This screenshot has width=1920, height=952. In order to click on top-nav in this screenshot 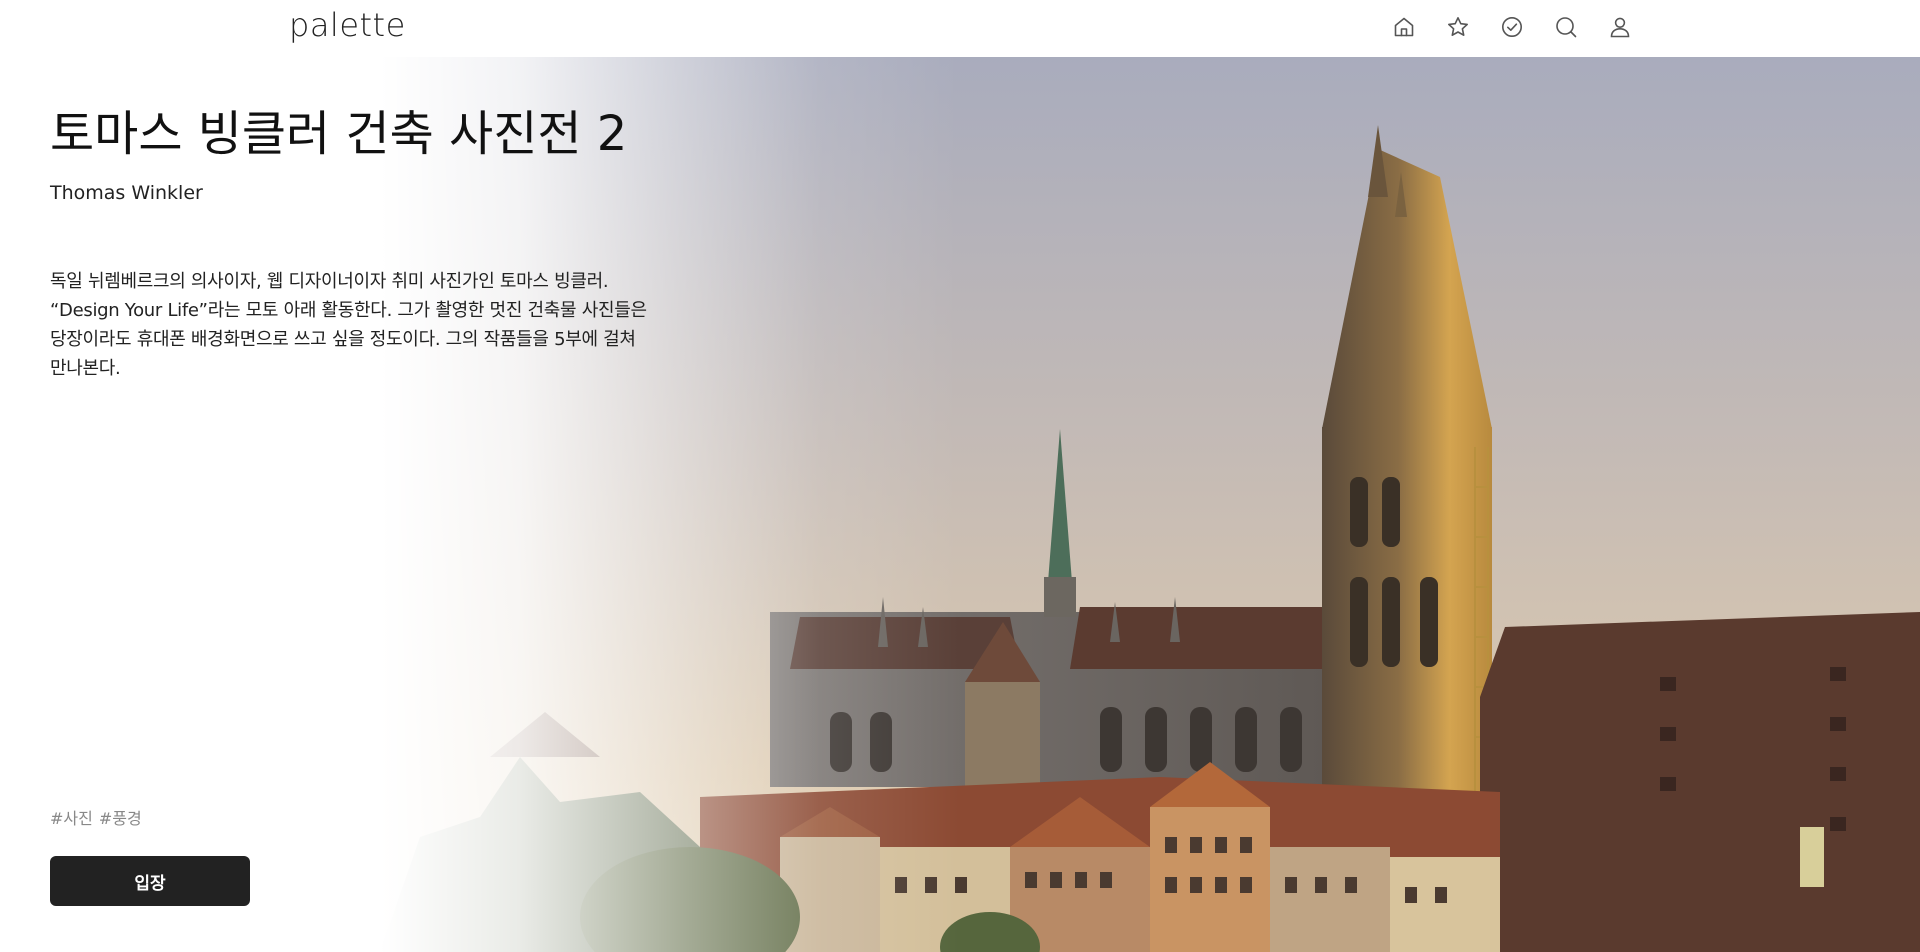, I will do `click(1512, 27)`.